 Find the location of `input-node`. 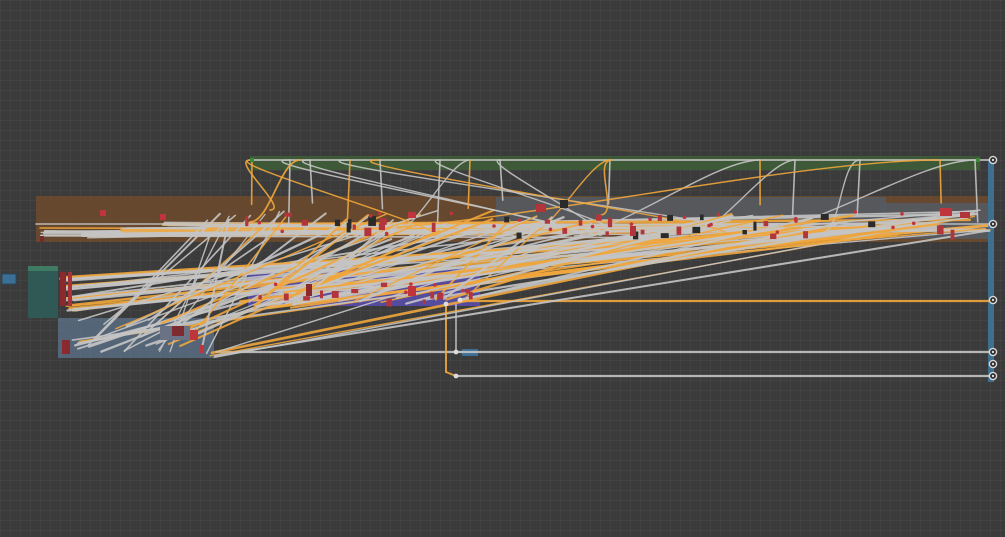

input-node is located at coordinates (9, 279).